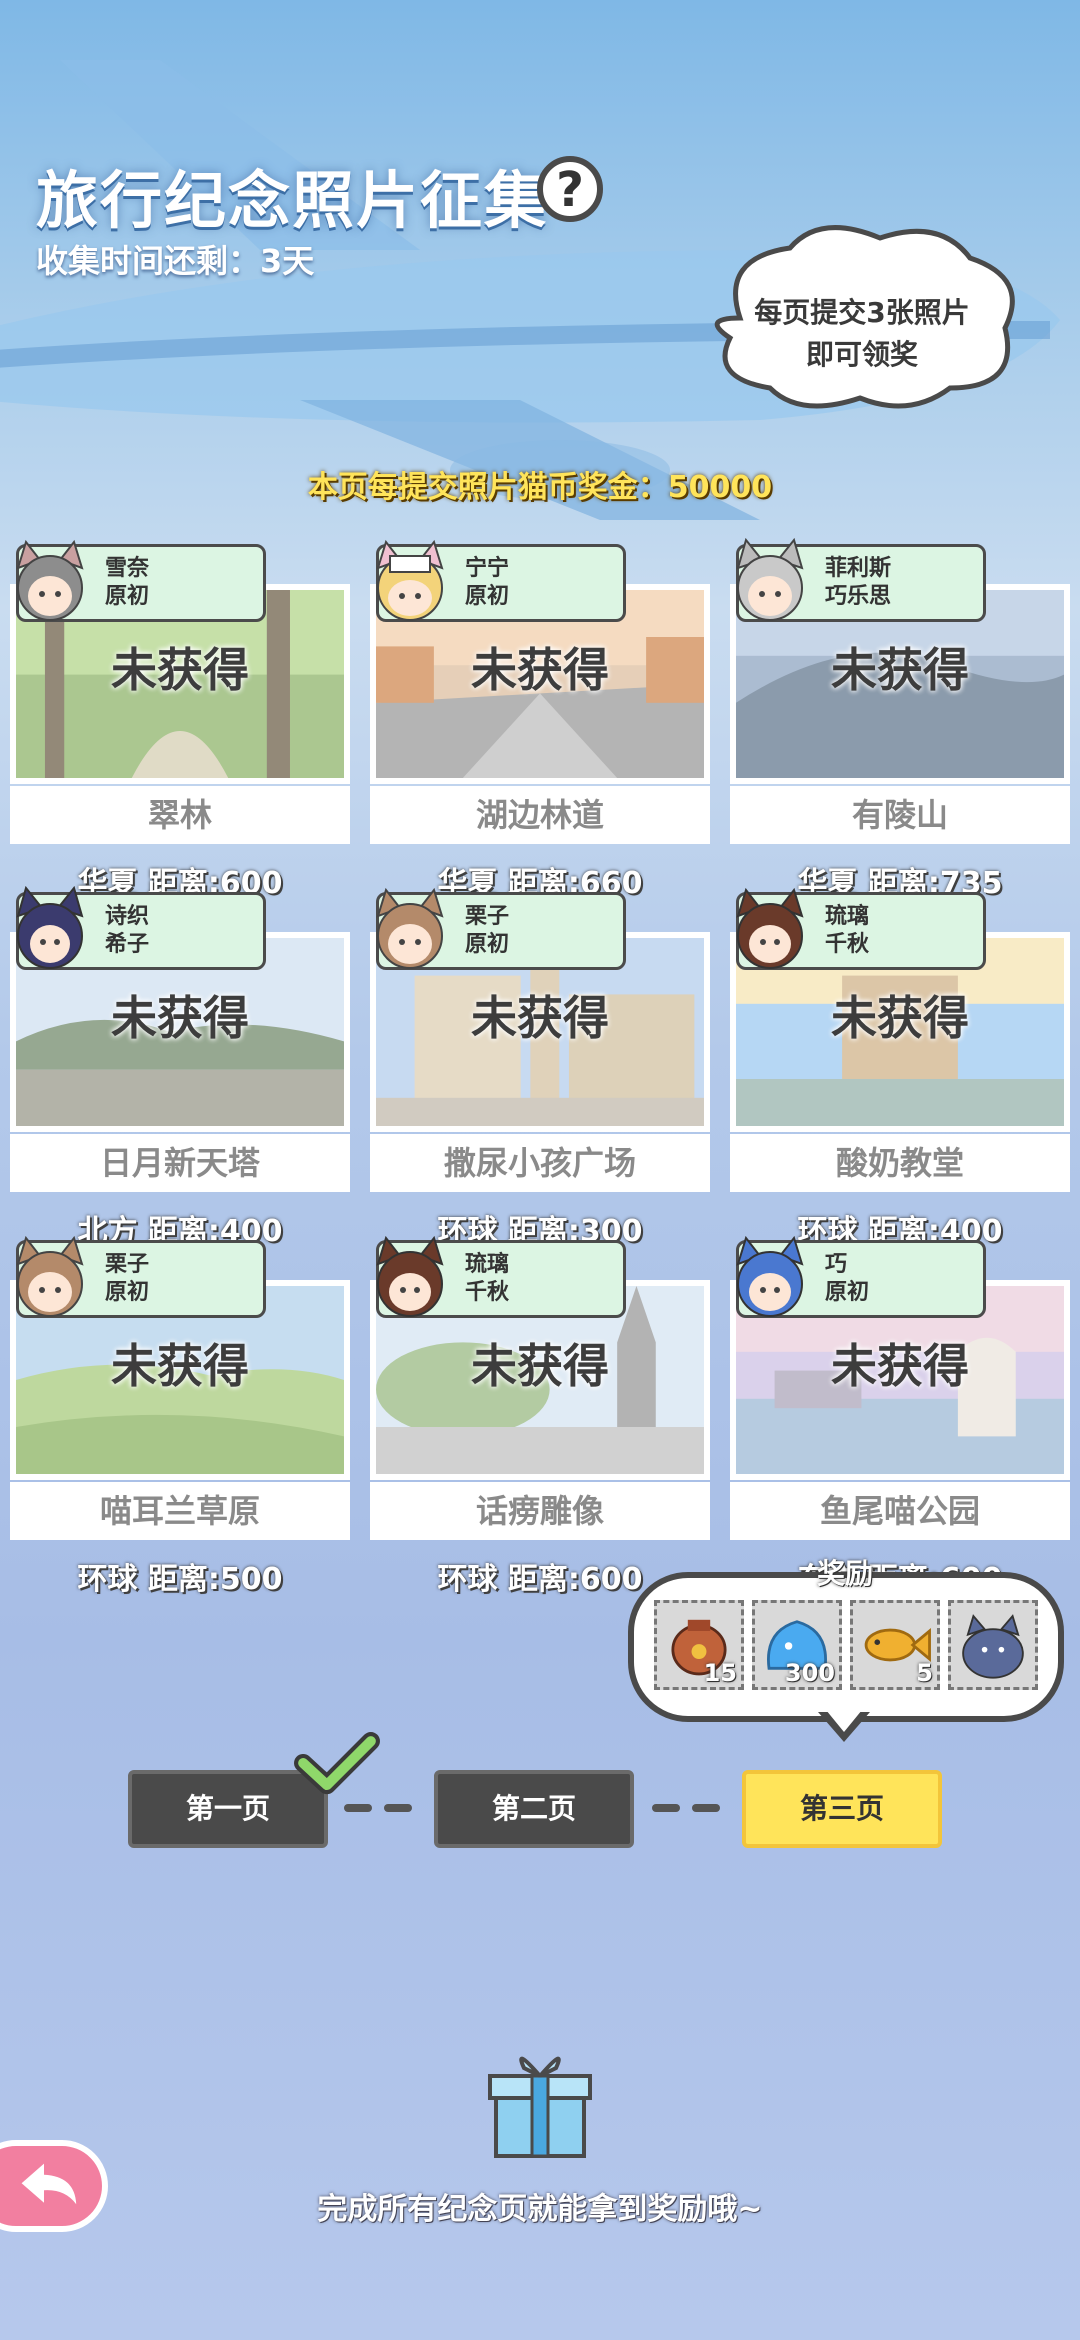 The width and height of the screenshot is (1080, 2340). Describe the element at coordinates (540, 1418) in the screenshot. I see `photo-card: 未获得 环球 距离:600 话痨雕像 琉璃 千秋` at that location.